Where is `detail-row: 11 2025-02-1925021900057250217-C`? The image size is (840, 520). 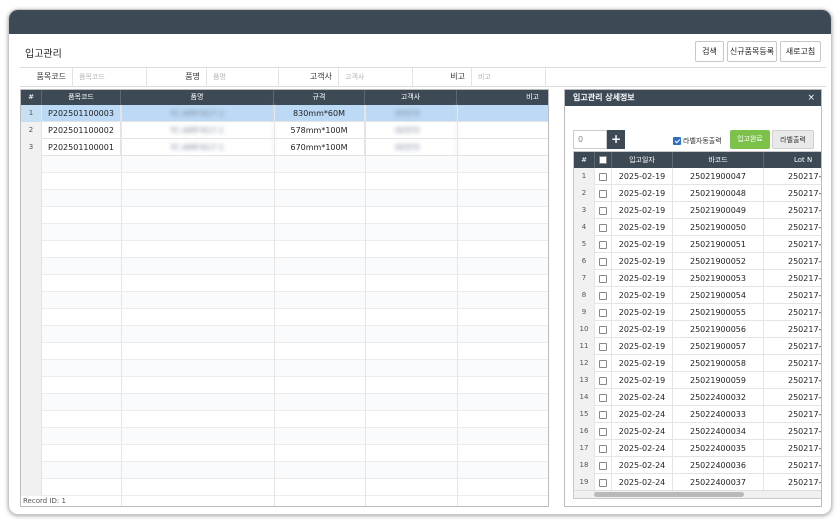 detail-row: 11 2025-02-1925021900057250217-C is located at coordinates (697, 346).